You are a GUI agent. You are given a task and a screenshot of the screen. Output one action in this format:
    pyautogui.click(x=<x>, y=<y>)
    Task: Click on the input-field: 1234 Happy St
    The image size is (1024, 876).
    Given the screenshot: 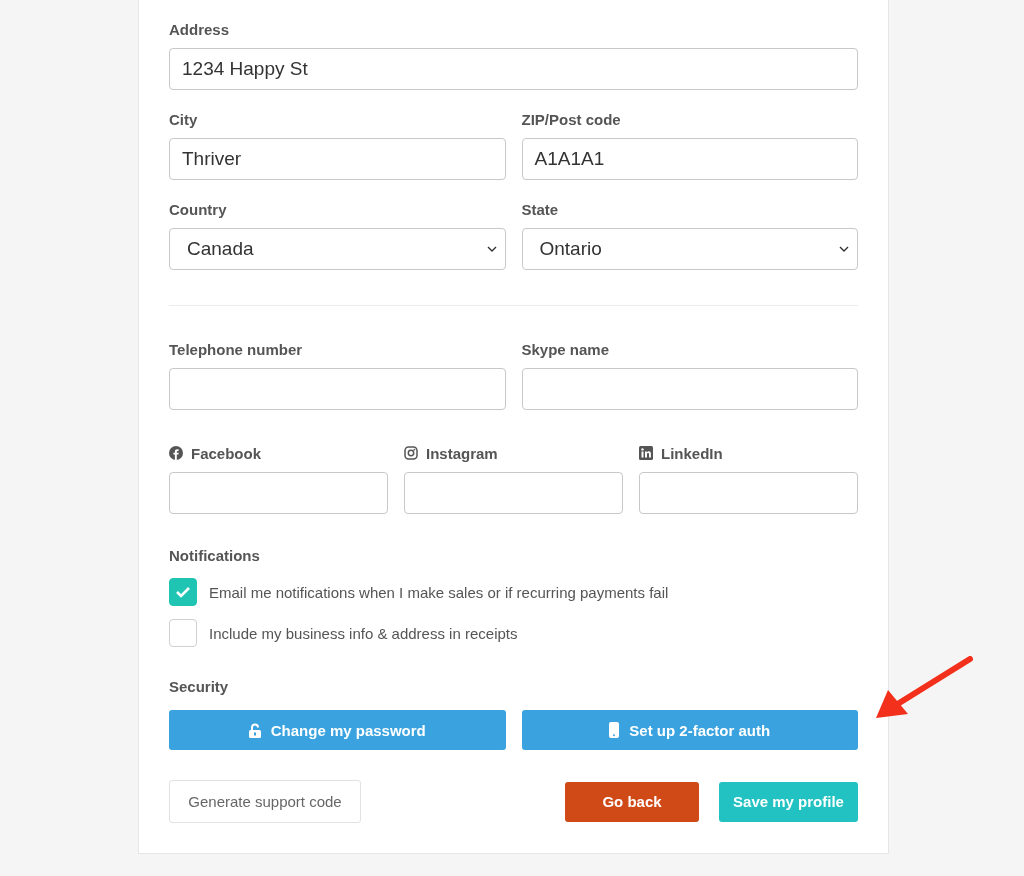 What is the action you would take?
    pyautogui.click(x=513, y=69)
    